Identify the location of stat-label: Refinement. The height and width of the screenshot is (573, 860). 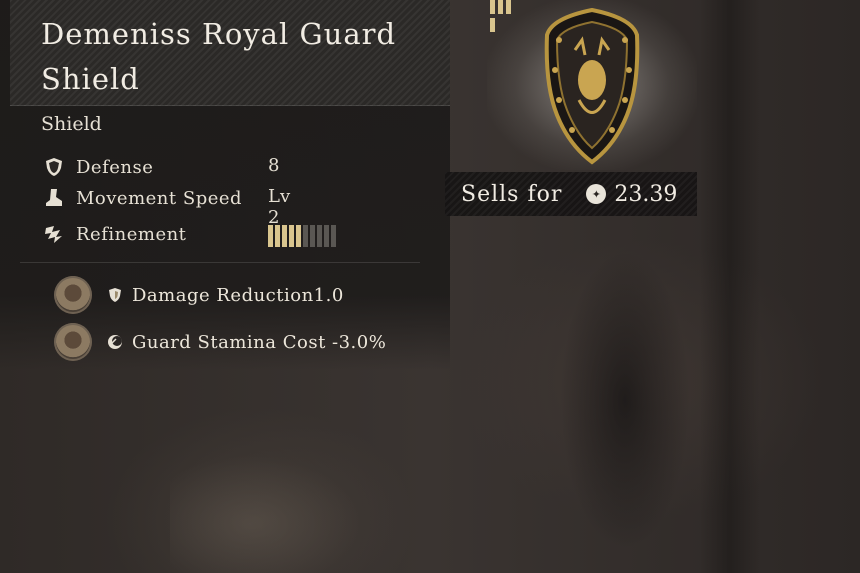
(131, 234).